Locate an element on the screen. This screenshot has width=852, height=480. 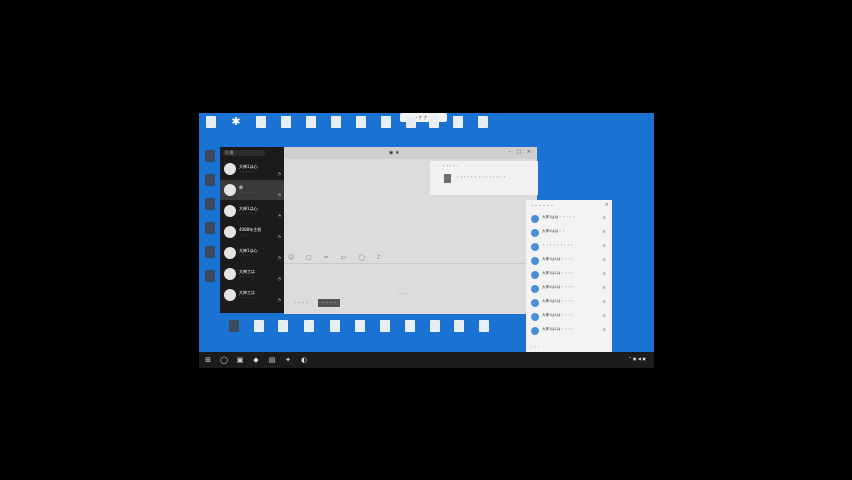
taskbar: ⊞ ◯ ▣ ◆ ▤ ✦ ◐ ^ ▣ ◀ ▣ is located at coordinates (426, 360).